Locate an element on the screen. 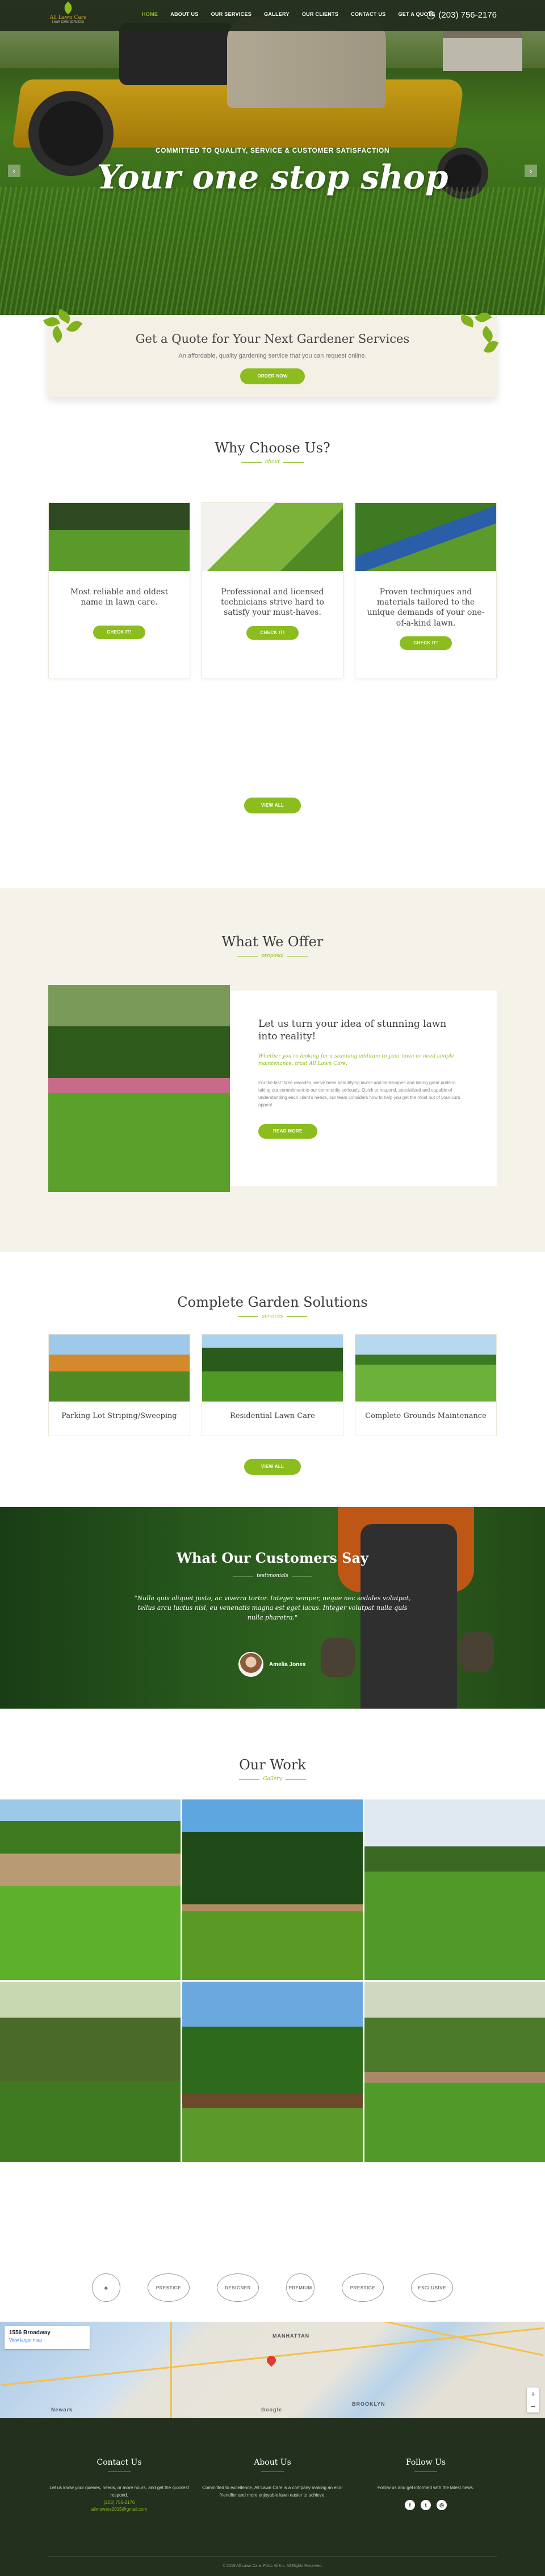 Image resolution: width=545 pixels, height=2576 pixels. hero-headline: Your one stop shop is located at coordinates (272, 177).